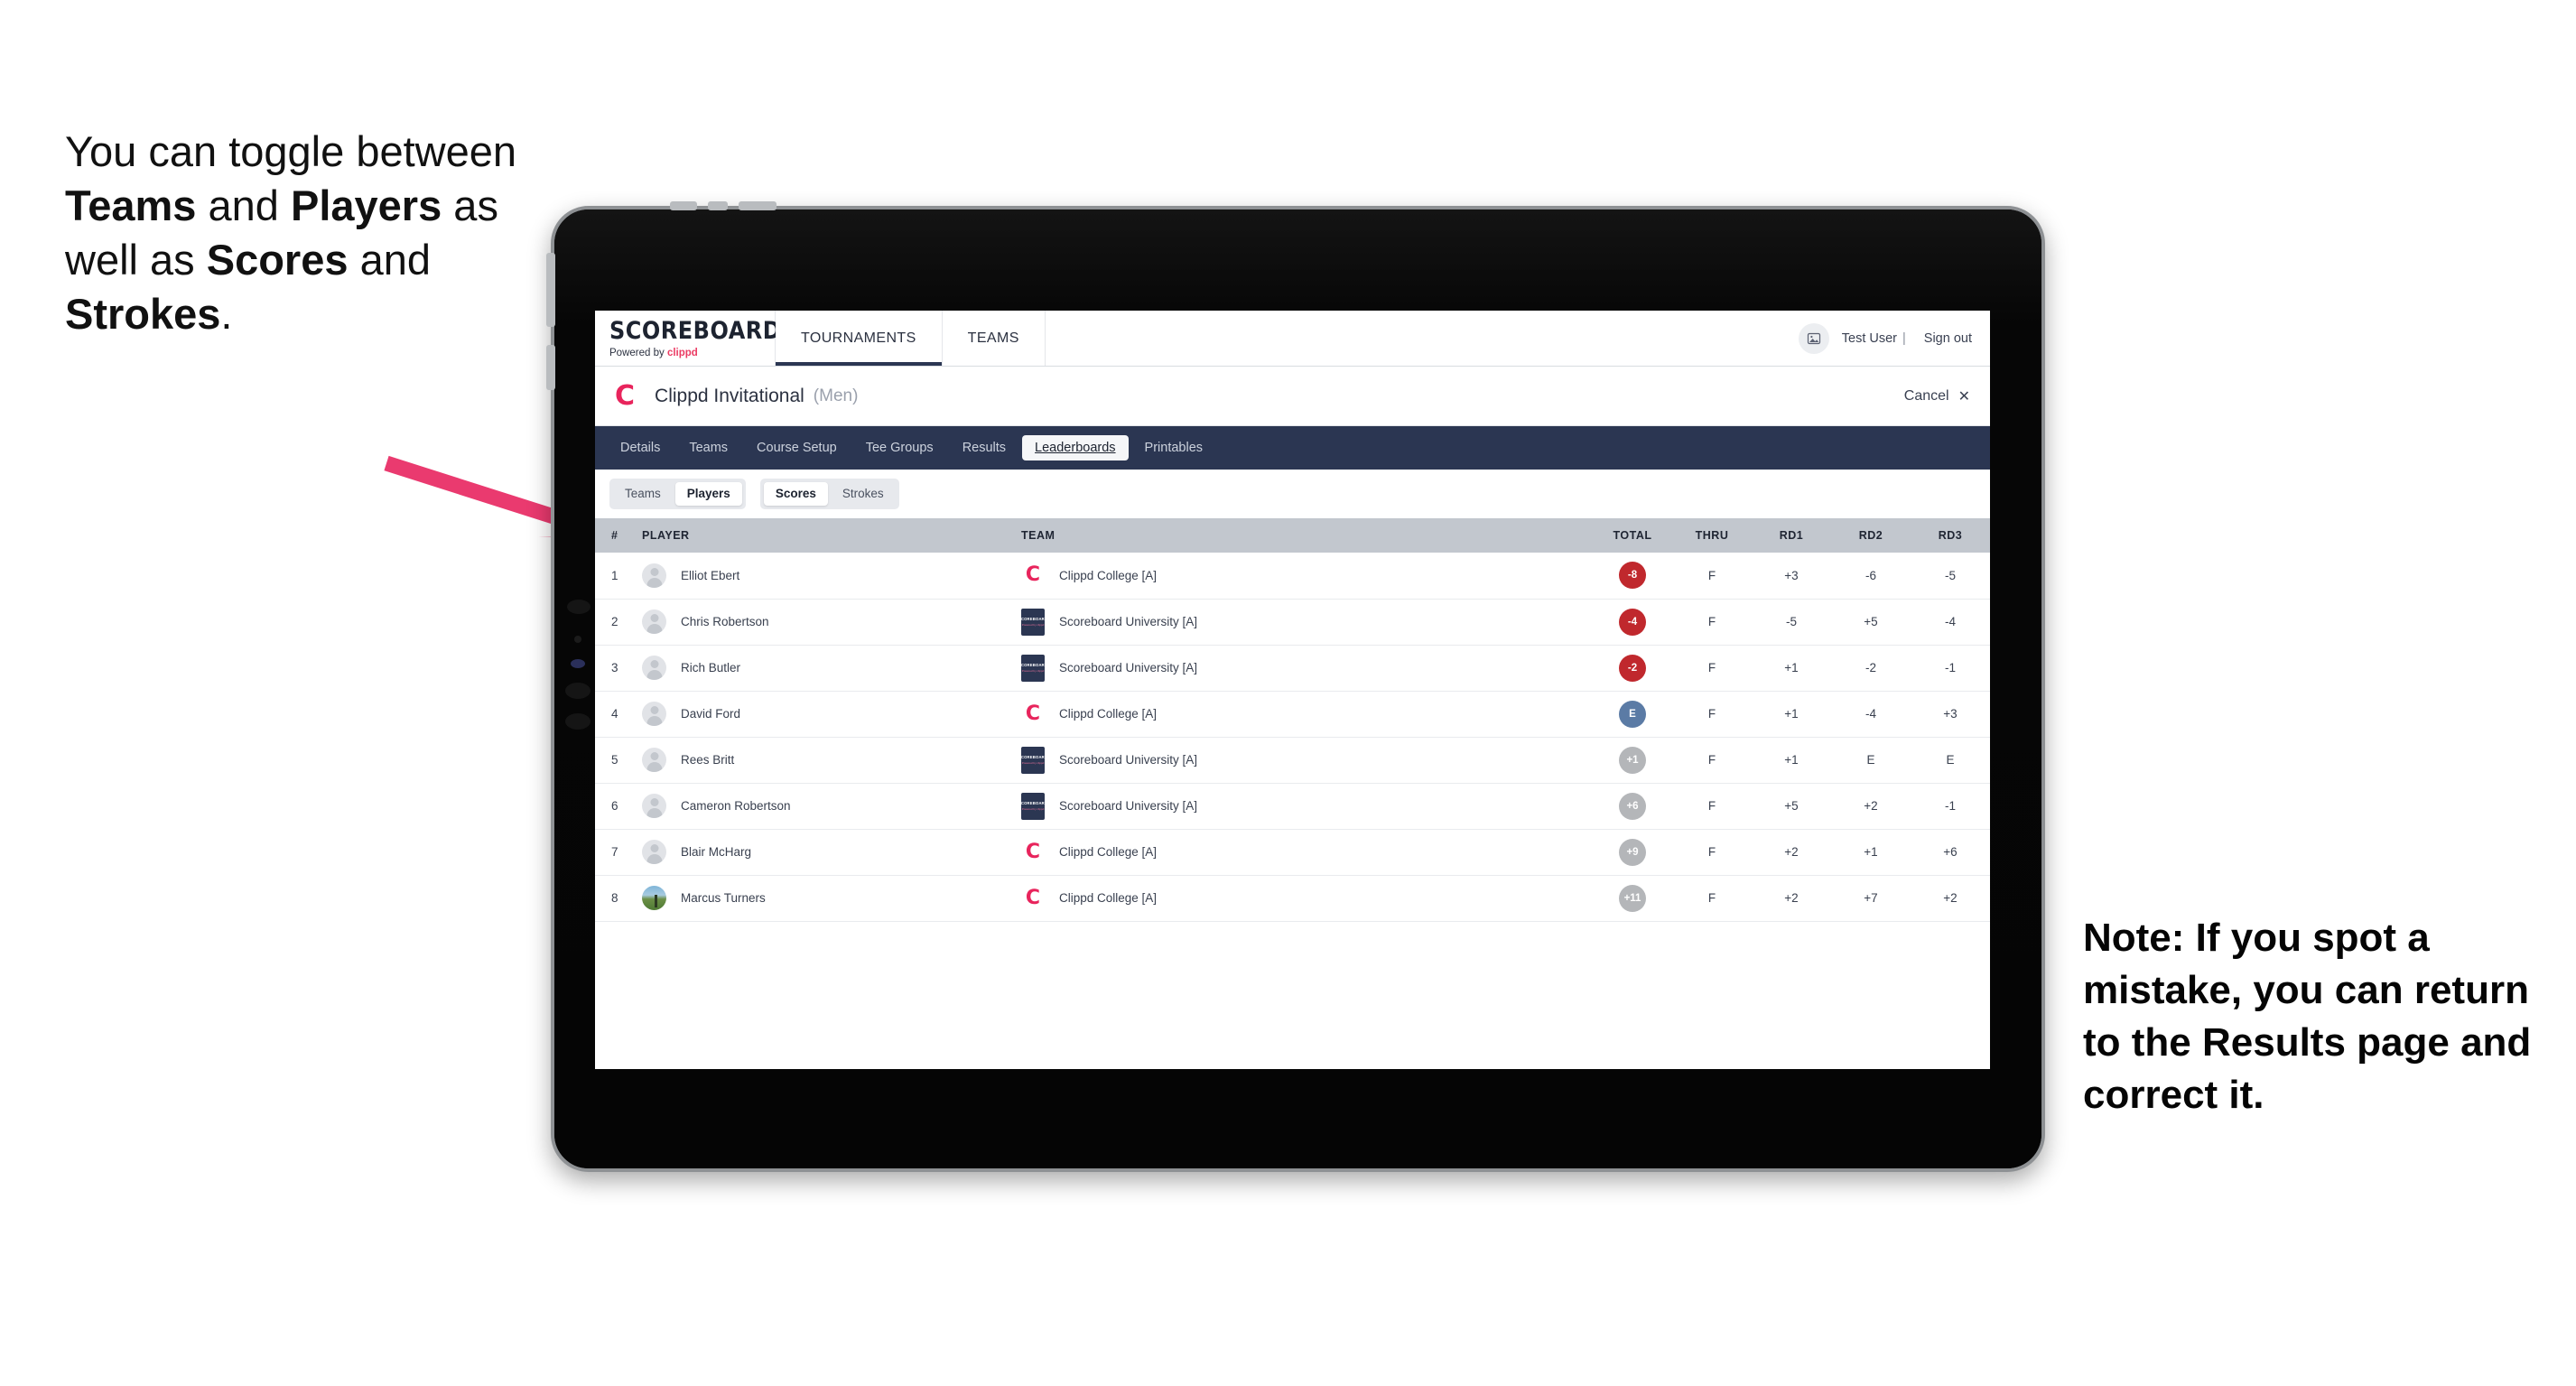 This screenshot has height=1386, width=2576. I want to click on player-name: Rich Butler, so click(711, 667).